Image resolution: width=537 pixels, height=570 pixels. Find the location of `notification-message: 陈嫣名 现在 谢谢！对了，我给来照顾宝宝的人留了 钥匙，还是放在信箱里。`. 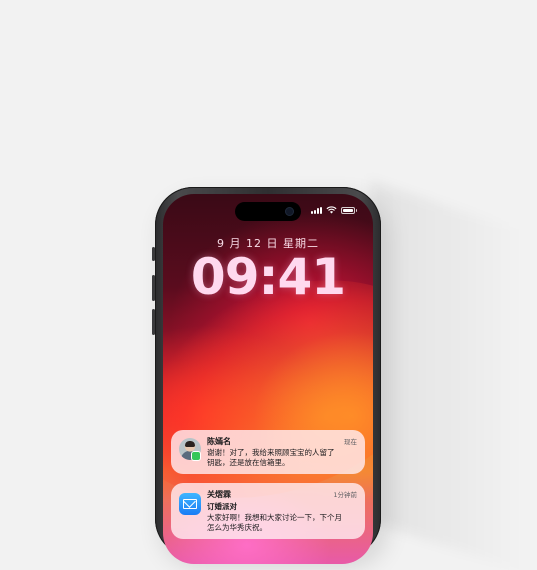

notification-message: 陈嫣名 现在 谢谢！对了，我给来照顾宝宝的人留了 钥匙，还是放在信箱里。 is located at coordinates (268, 452).